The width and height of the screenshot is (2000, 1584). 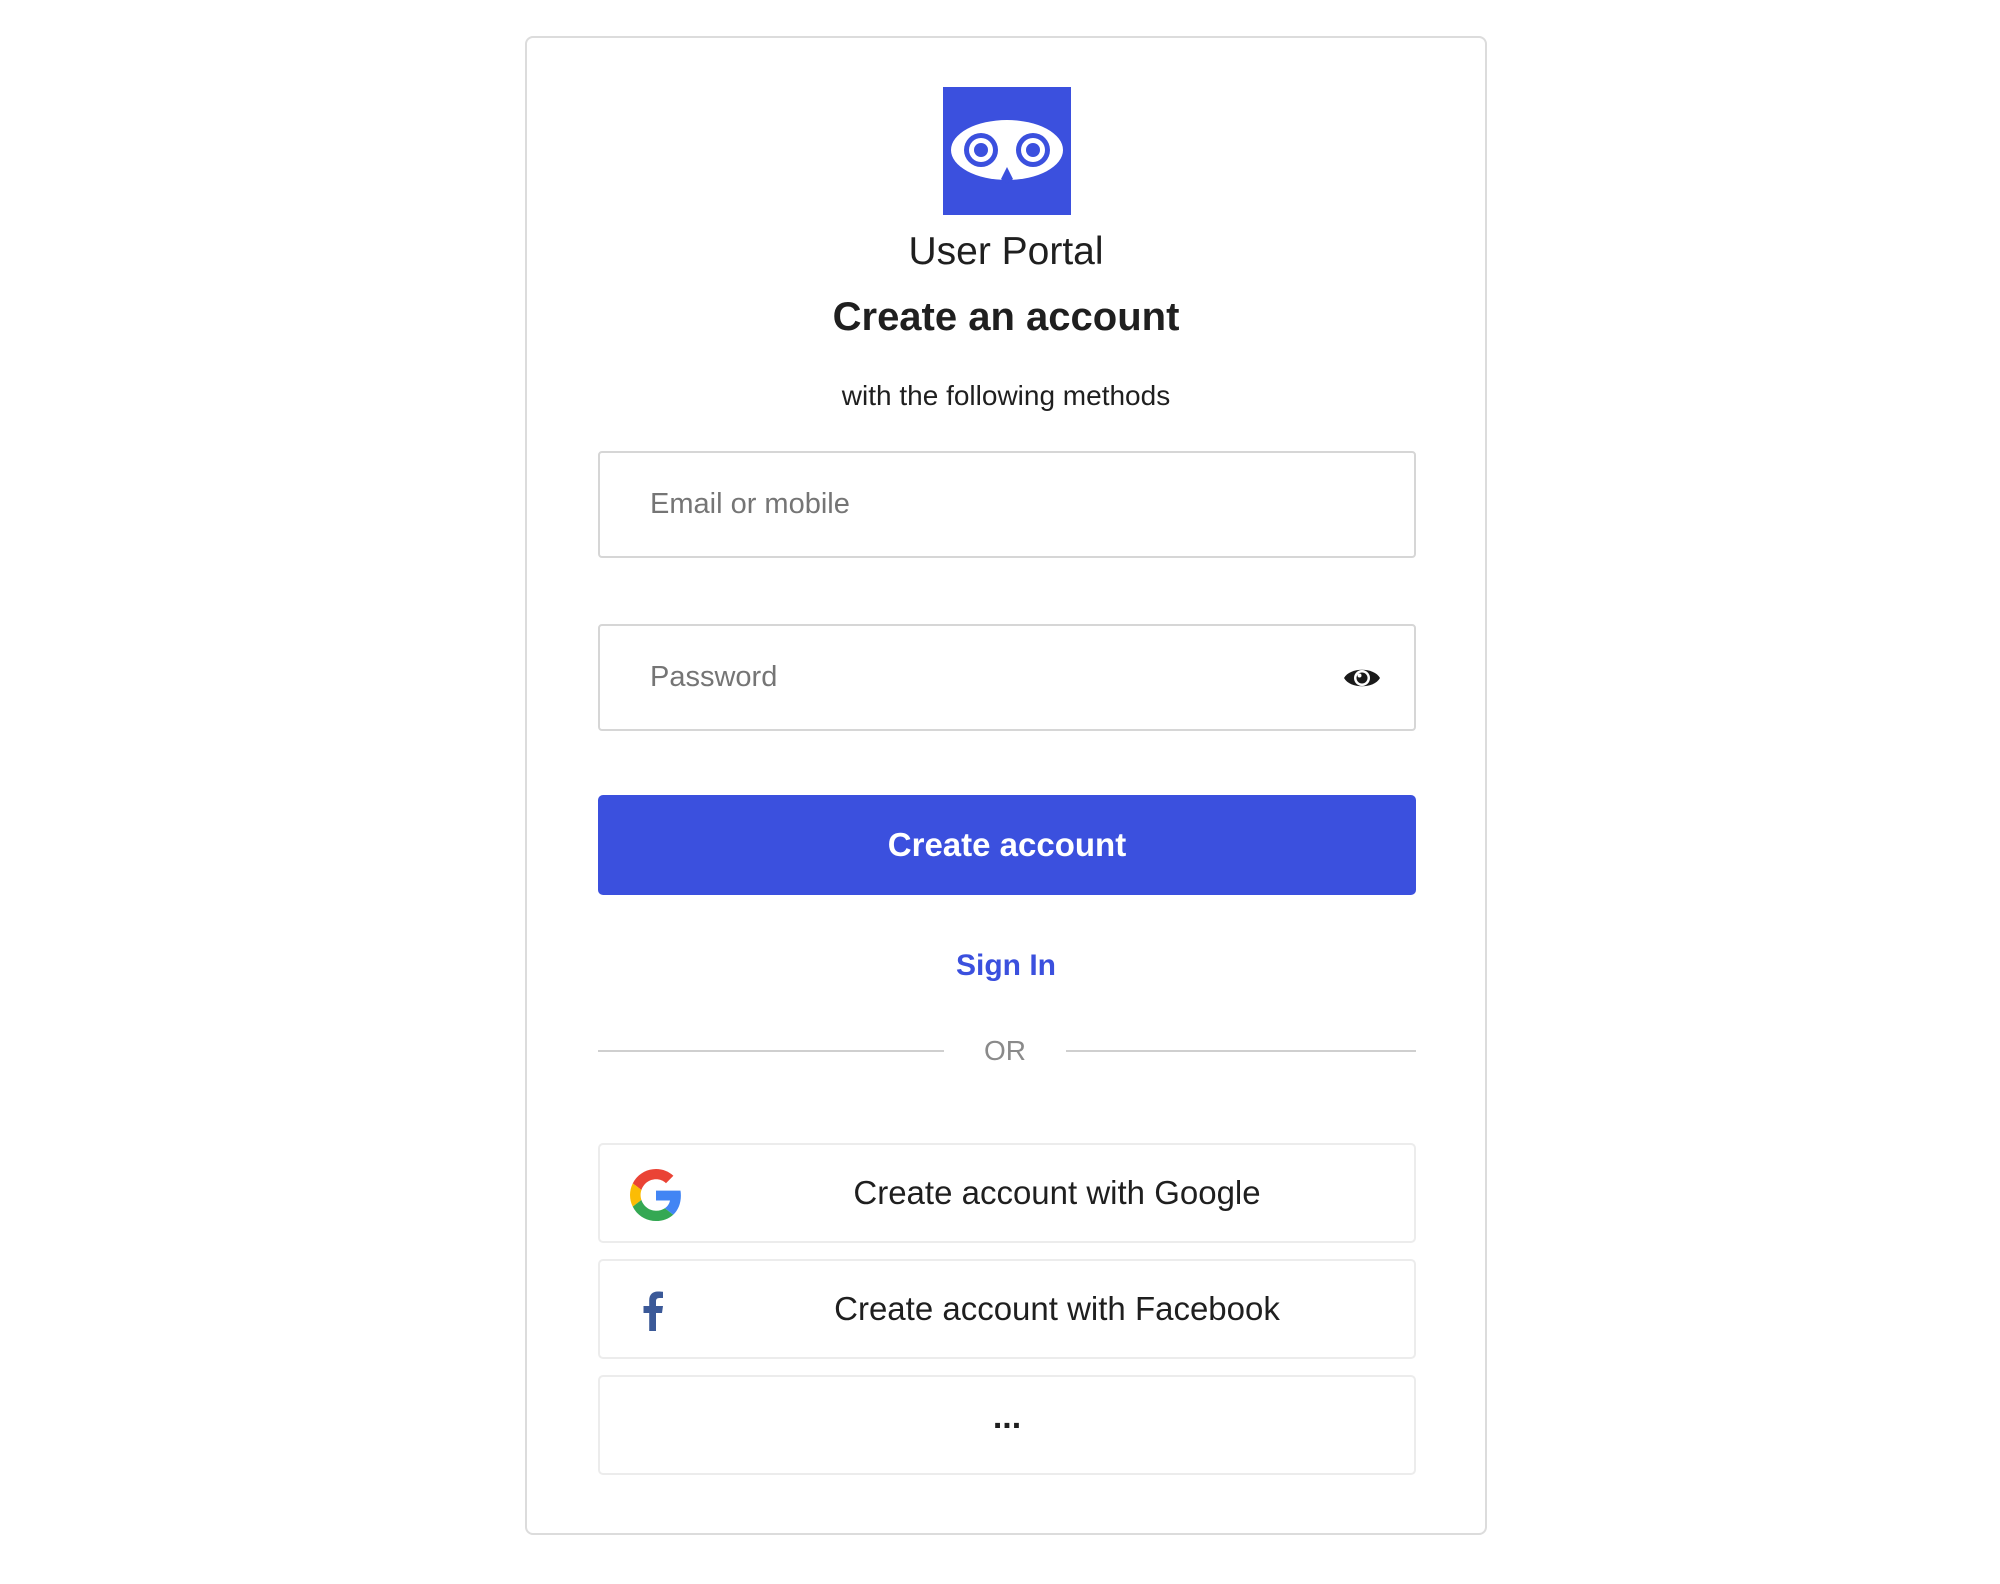 I want to click on divider-line-left, so click(x=771, y=1051).